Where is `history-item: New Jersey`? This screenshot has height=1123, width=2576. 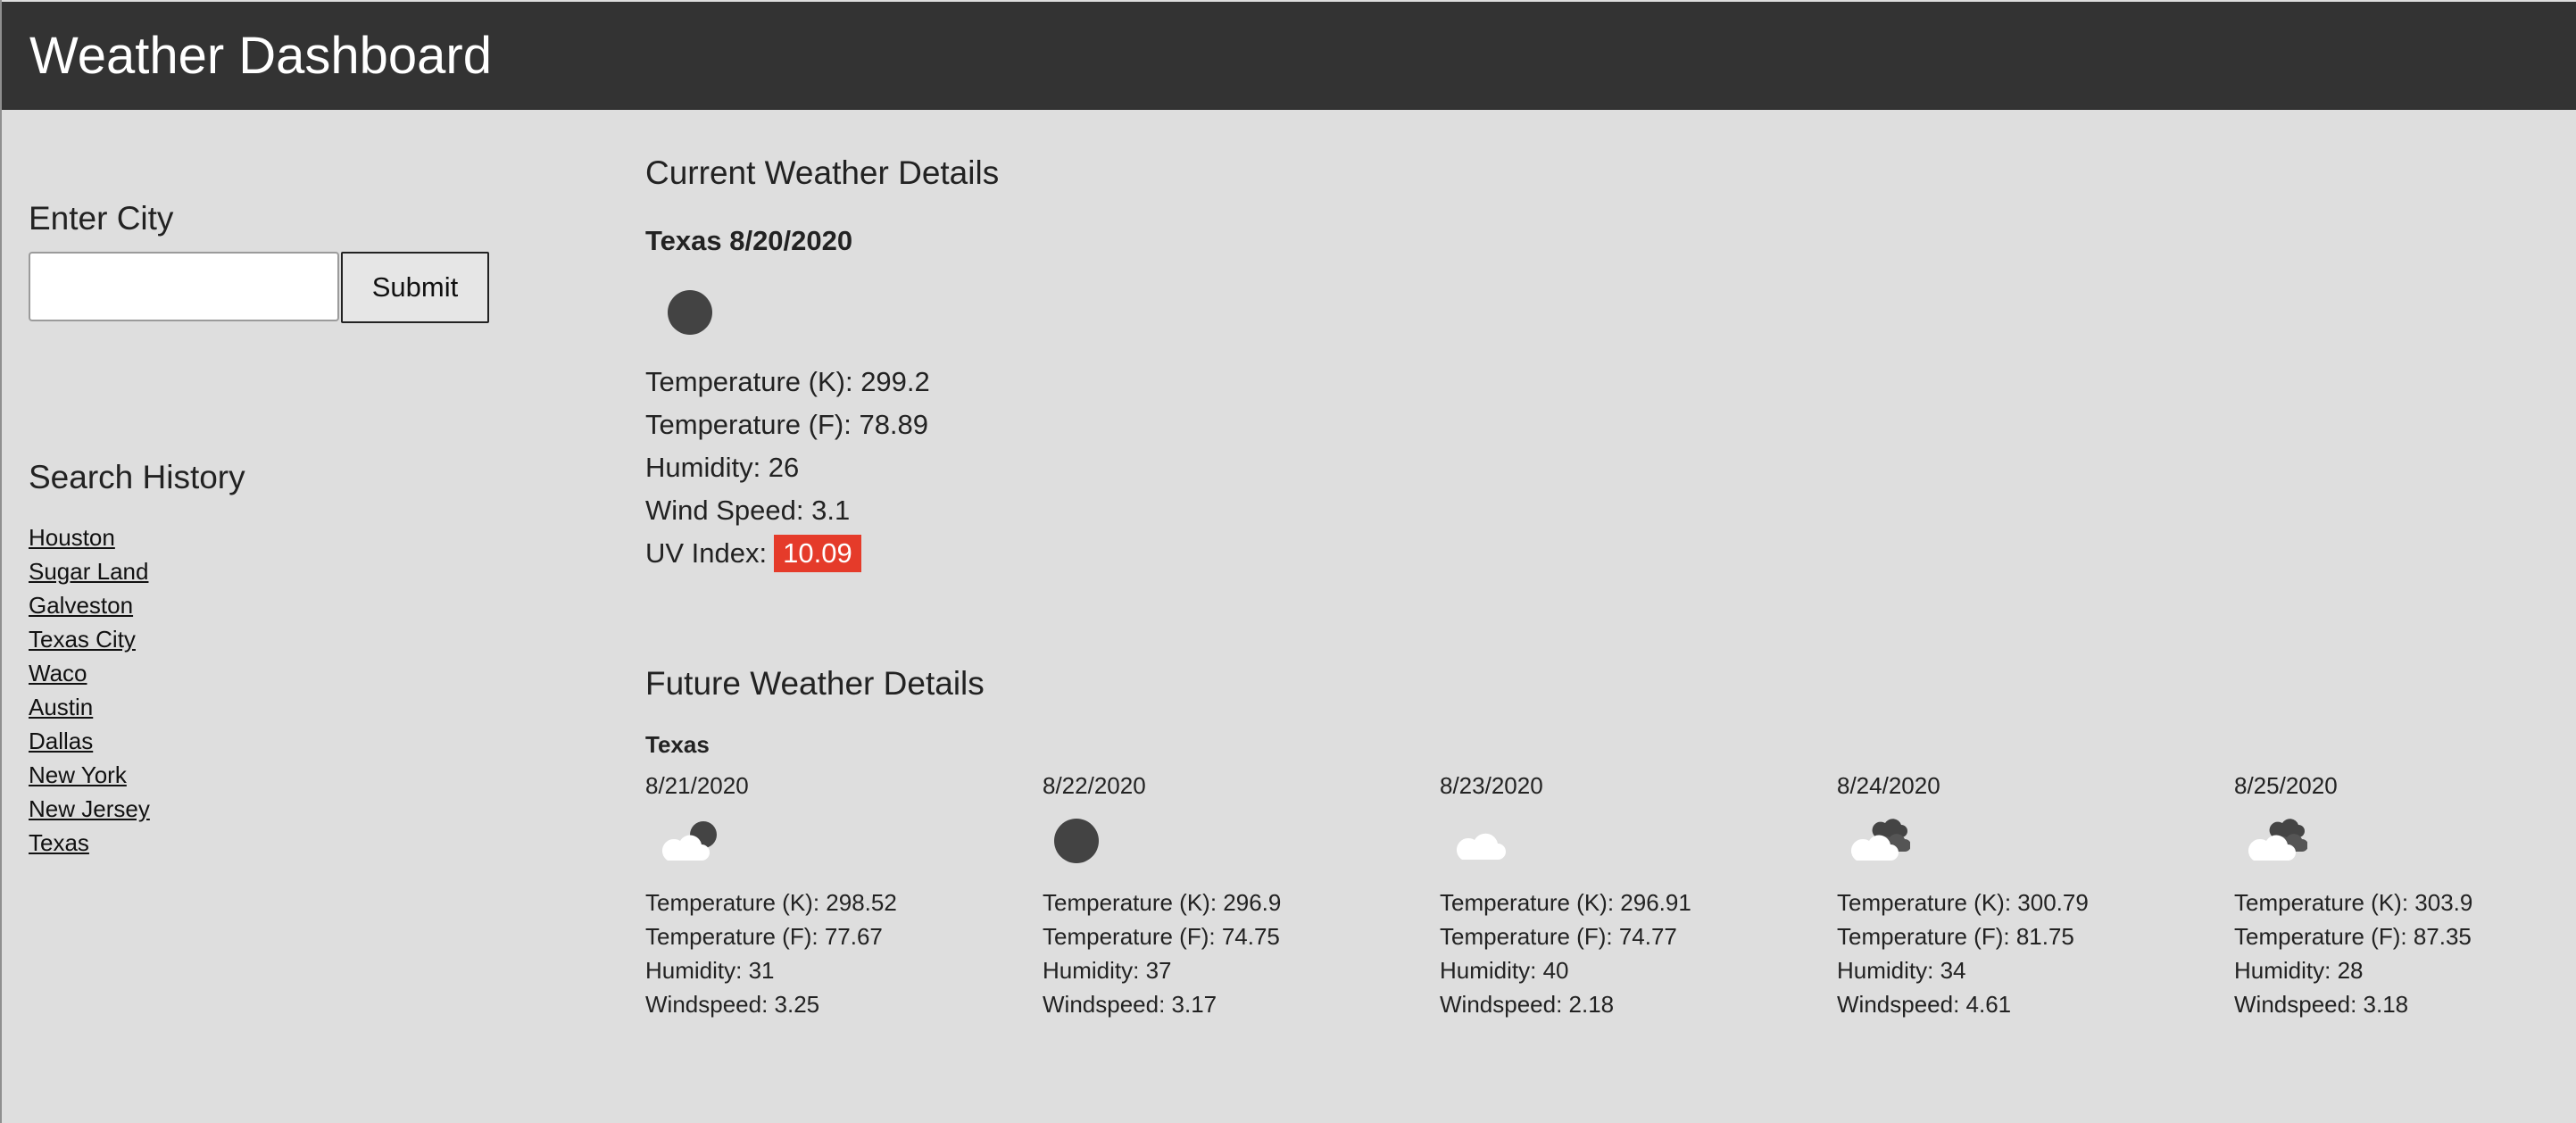
history-item: New Jersey is located at coordinates (89, 809).